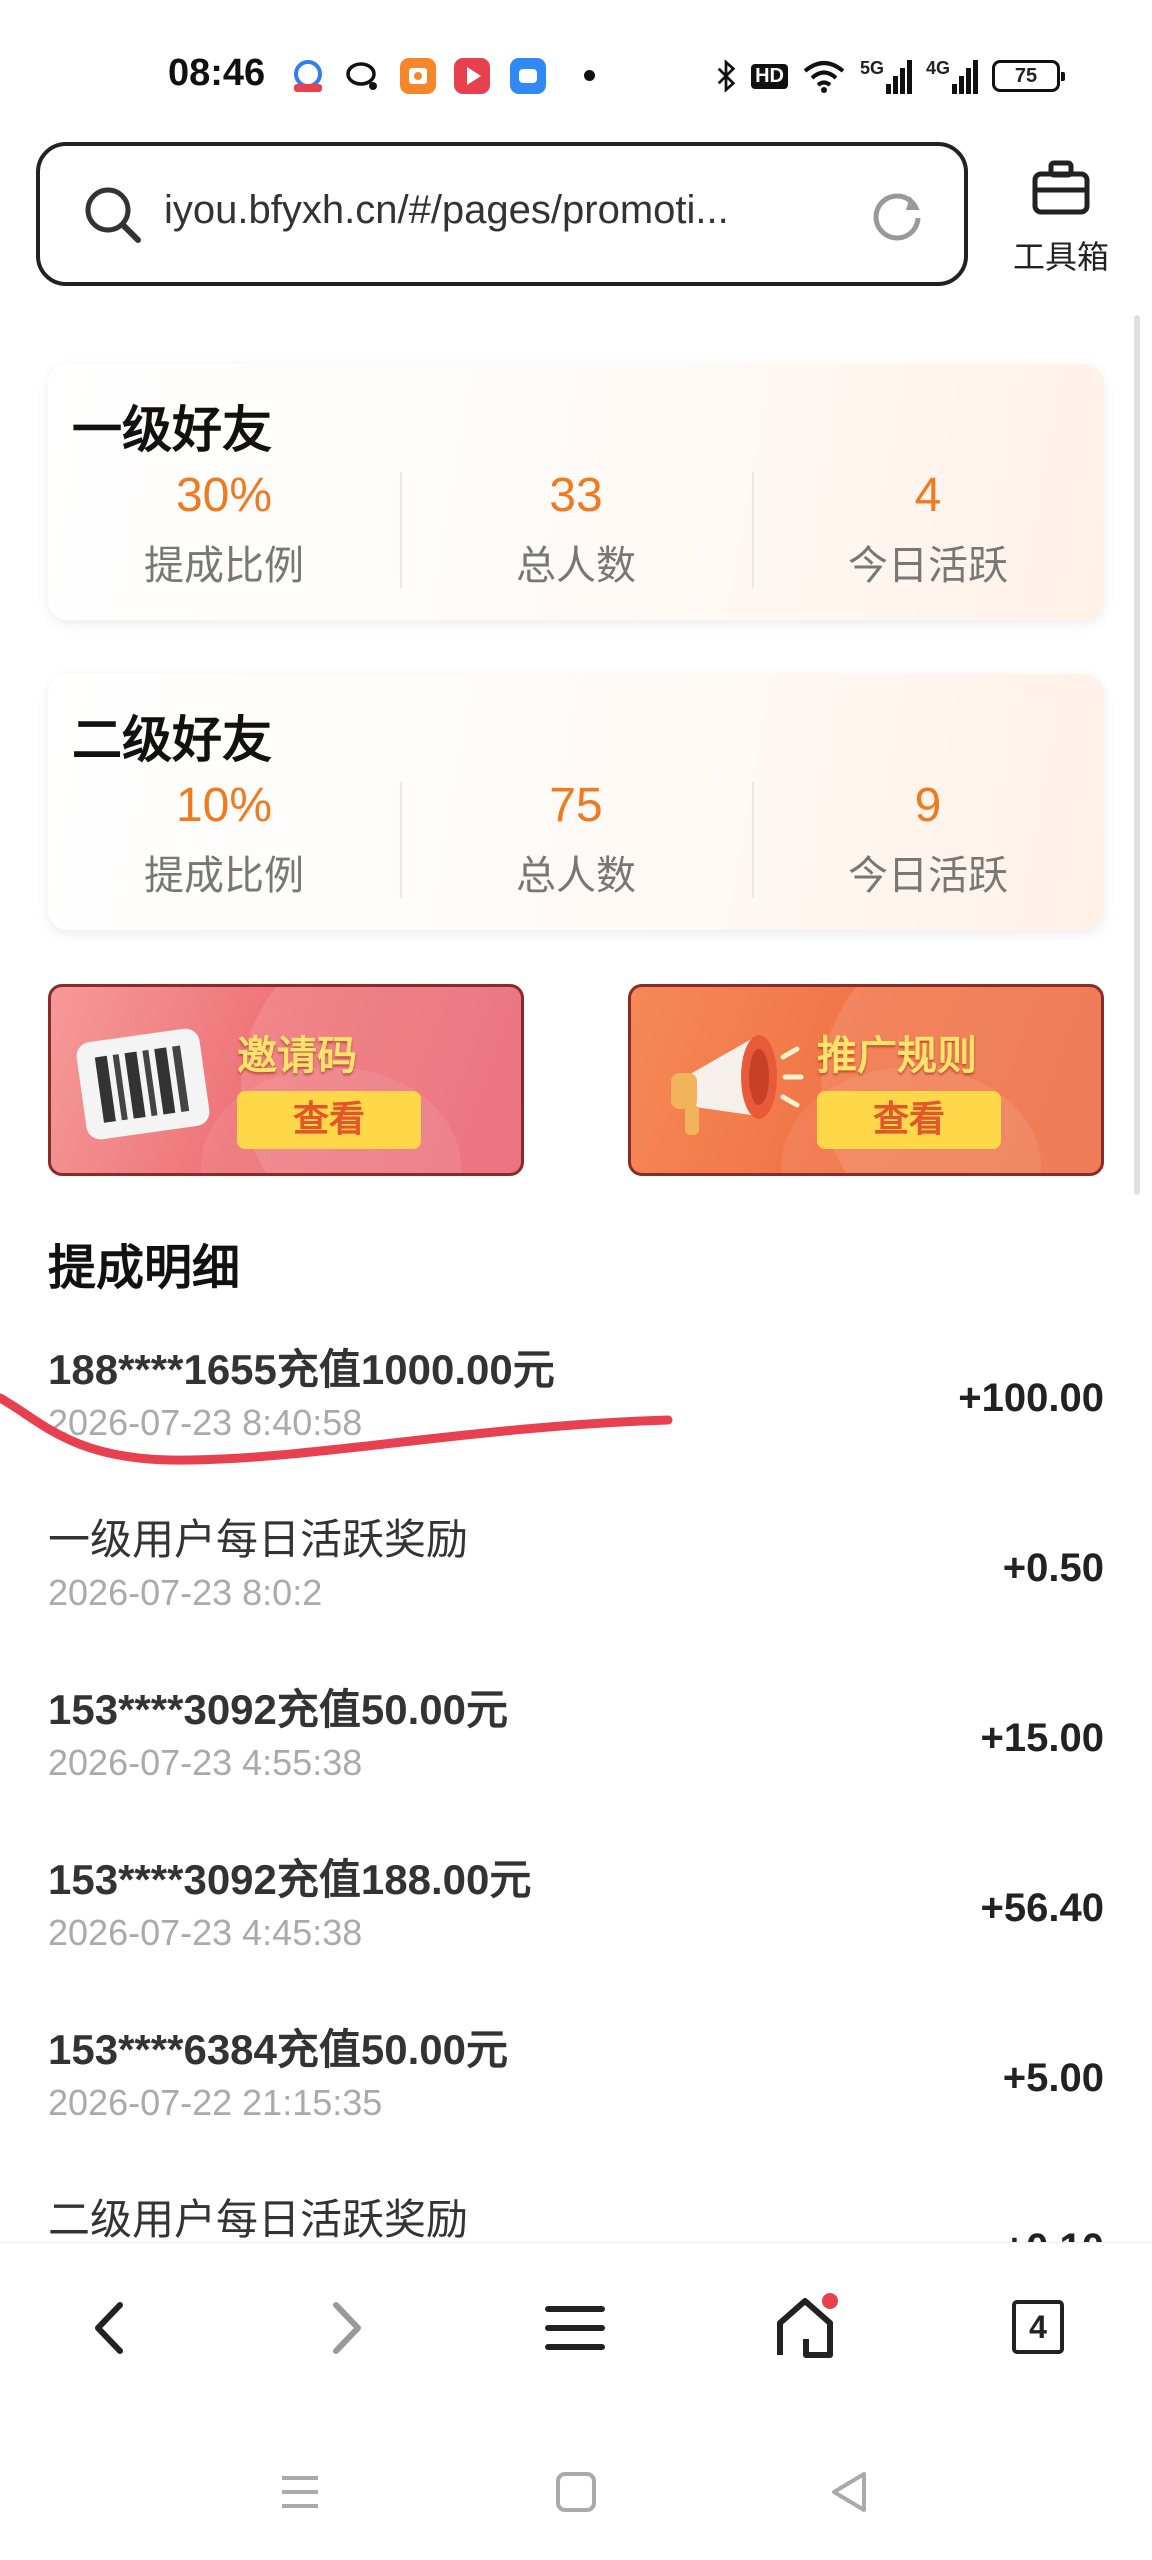 Image resolution: width=1152 pixels, height=2560 pixels. Describe the element at coordinates (224, 495) in the screenshot. I see `stat-value: 30%` at that location.